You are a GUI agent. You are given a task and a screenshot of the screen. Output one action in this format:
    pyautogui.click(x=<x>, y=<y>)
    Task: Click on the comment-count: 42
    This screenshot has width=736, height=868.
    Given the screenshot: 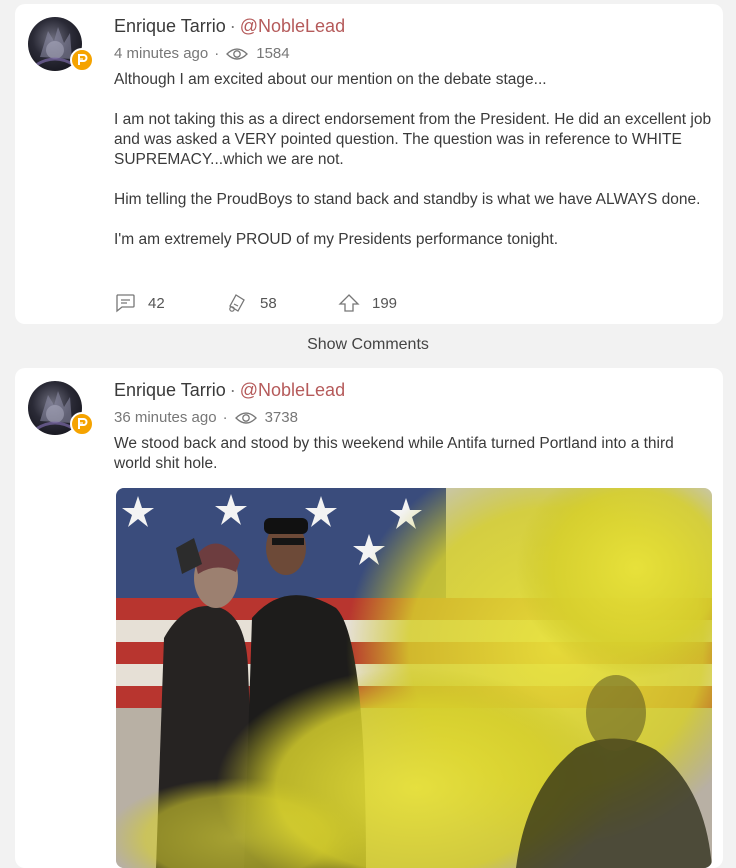 What is the action you would take?
    pyautogui.click(x=156, y=303)
    